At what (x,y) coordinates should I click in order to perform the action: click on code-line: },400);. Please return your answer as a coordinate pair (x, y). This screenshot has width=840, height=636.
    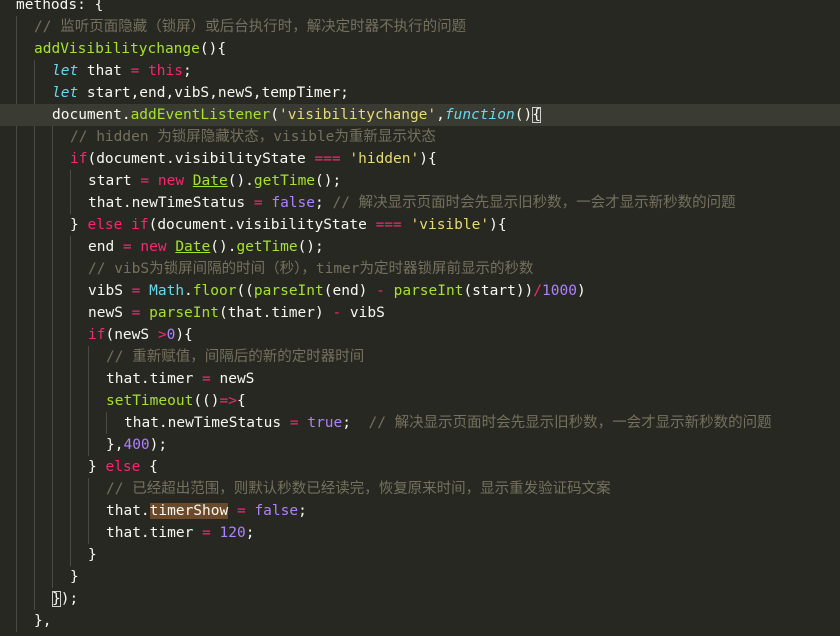
    Looking at the image, I should click on (420, 445).